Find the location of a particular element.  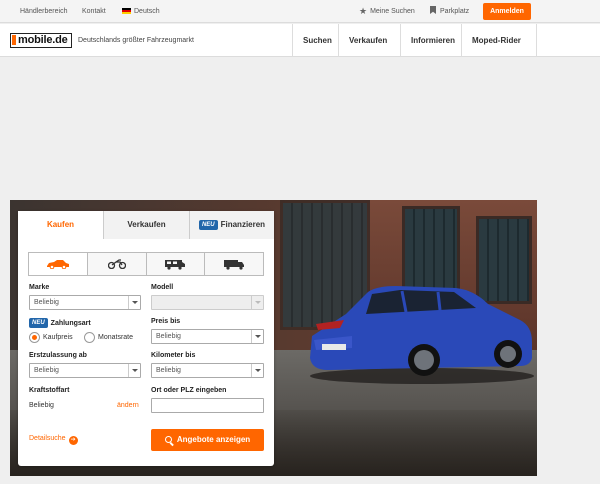

detail-search-label: Detailsuche is located at coordinates (47, 438).